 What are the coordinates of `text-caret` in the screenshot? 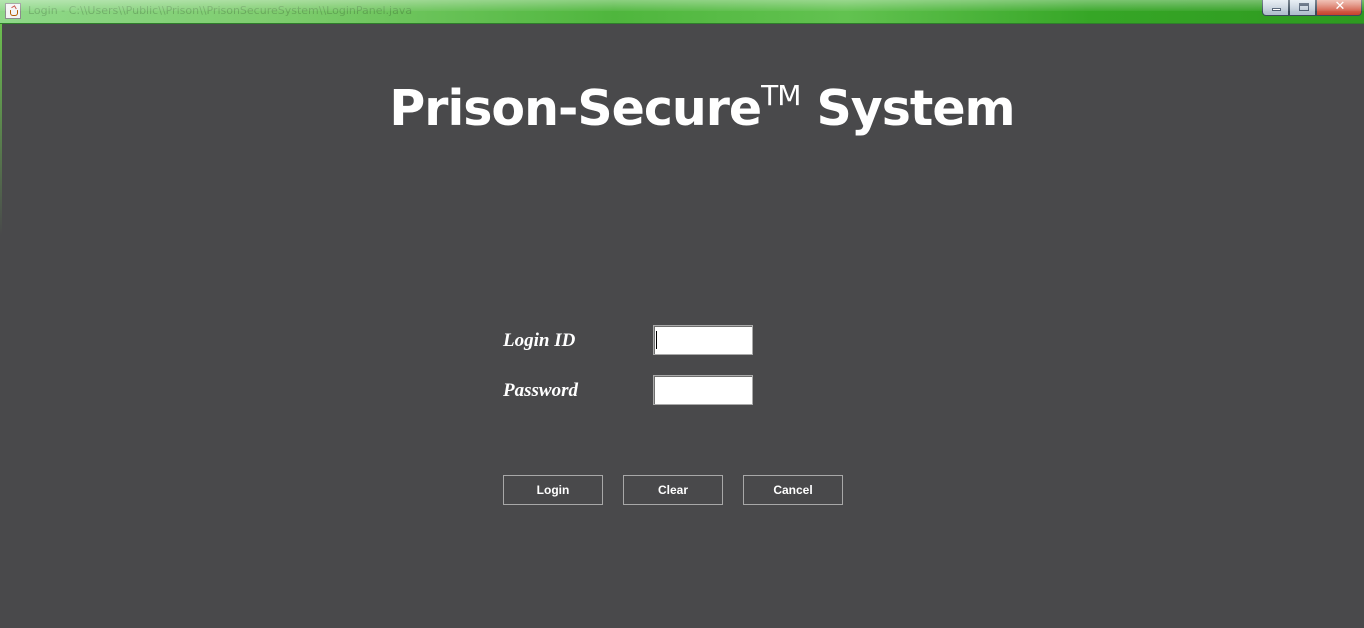 It's located at (656, 340).